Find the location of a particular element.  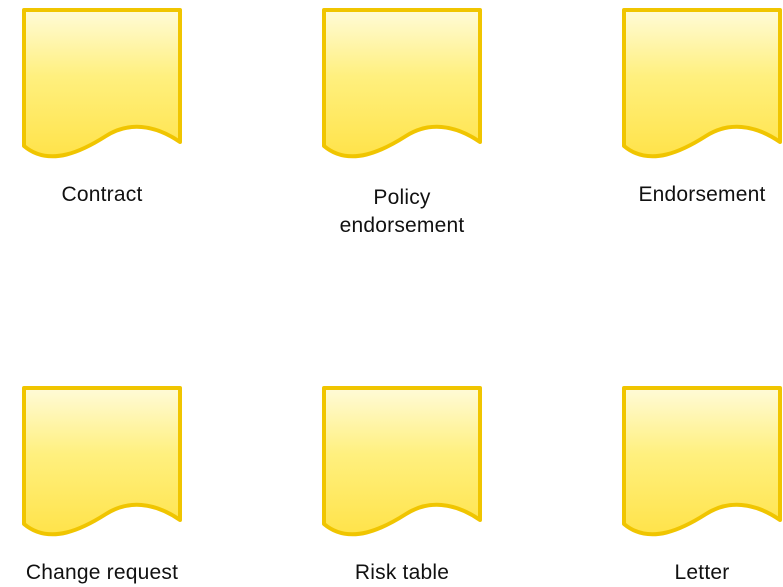

shape-label: Change request is located at coordinates (102, 572).